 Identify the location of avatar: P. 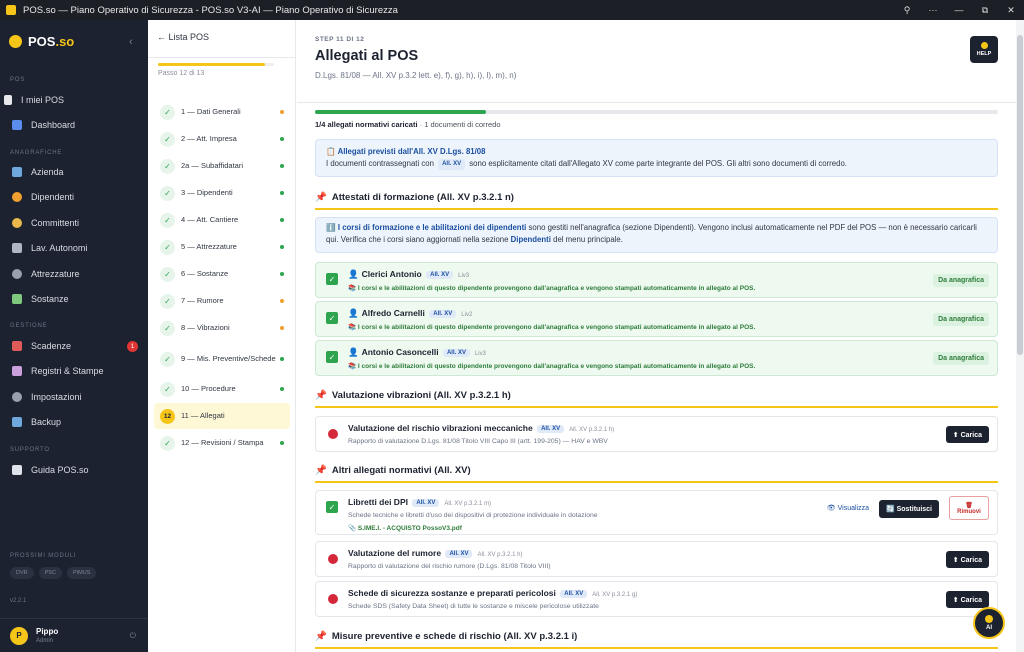
(19, 635).